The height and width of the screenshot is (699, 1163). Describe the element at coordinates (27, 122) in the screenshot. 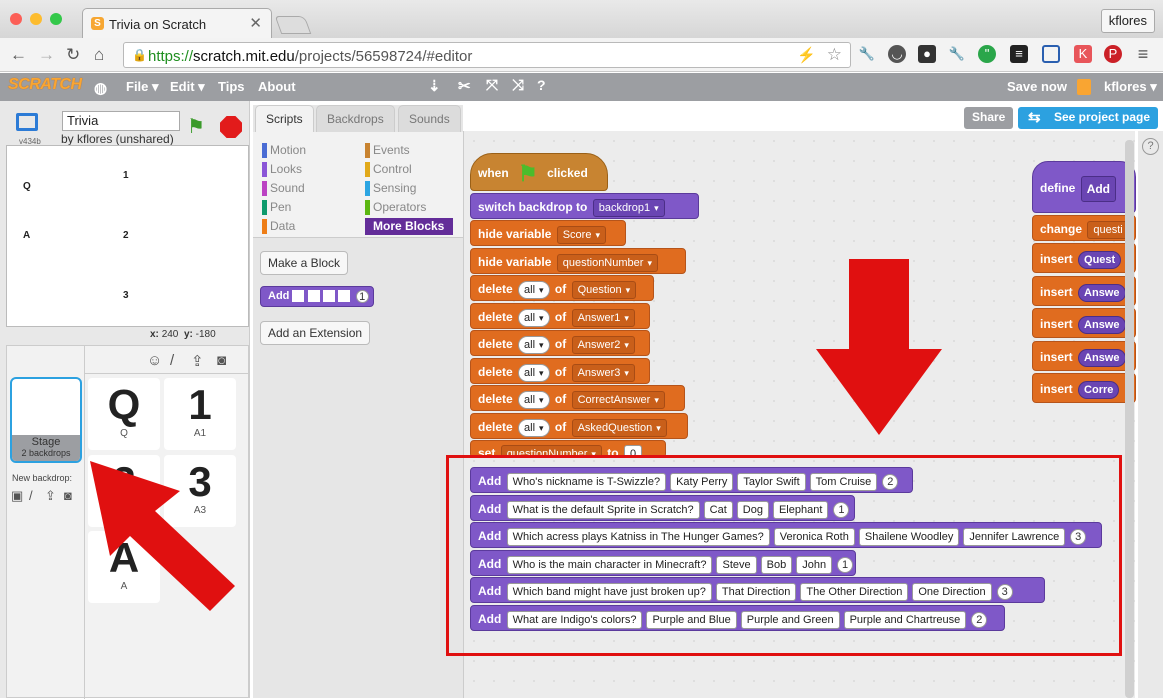

I see `fullscreen-icon` at that location.